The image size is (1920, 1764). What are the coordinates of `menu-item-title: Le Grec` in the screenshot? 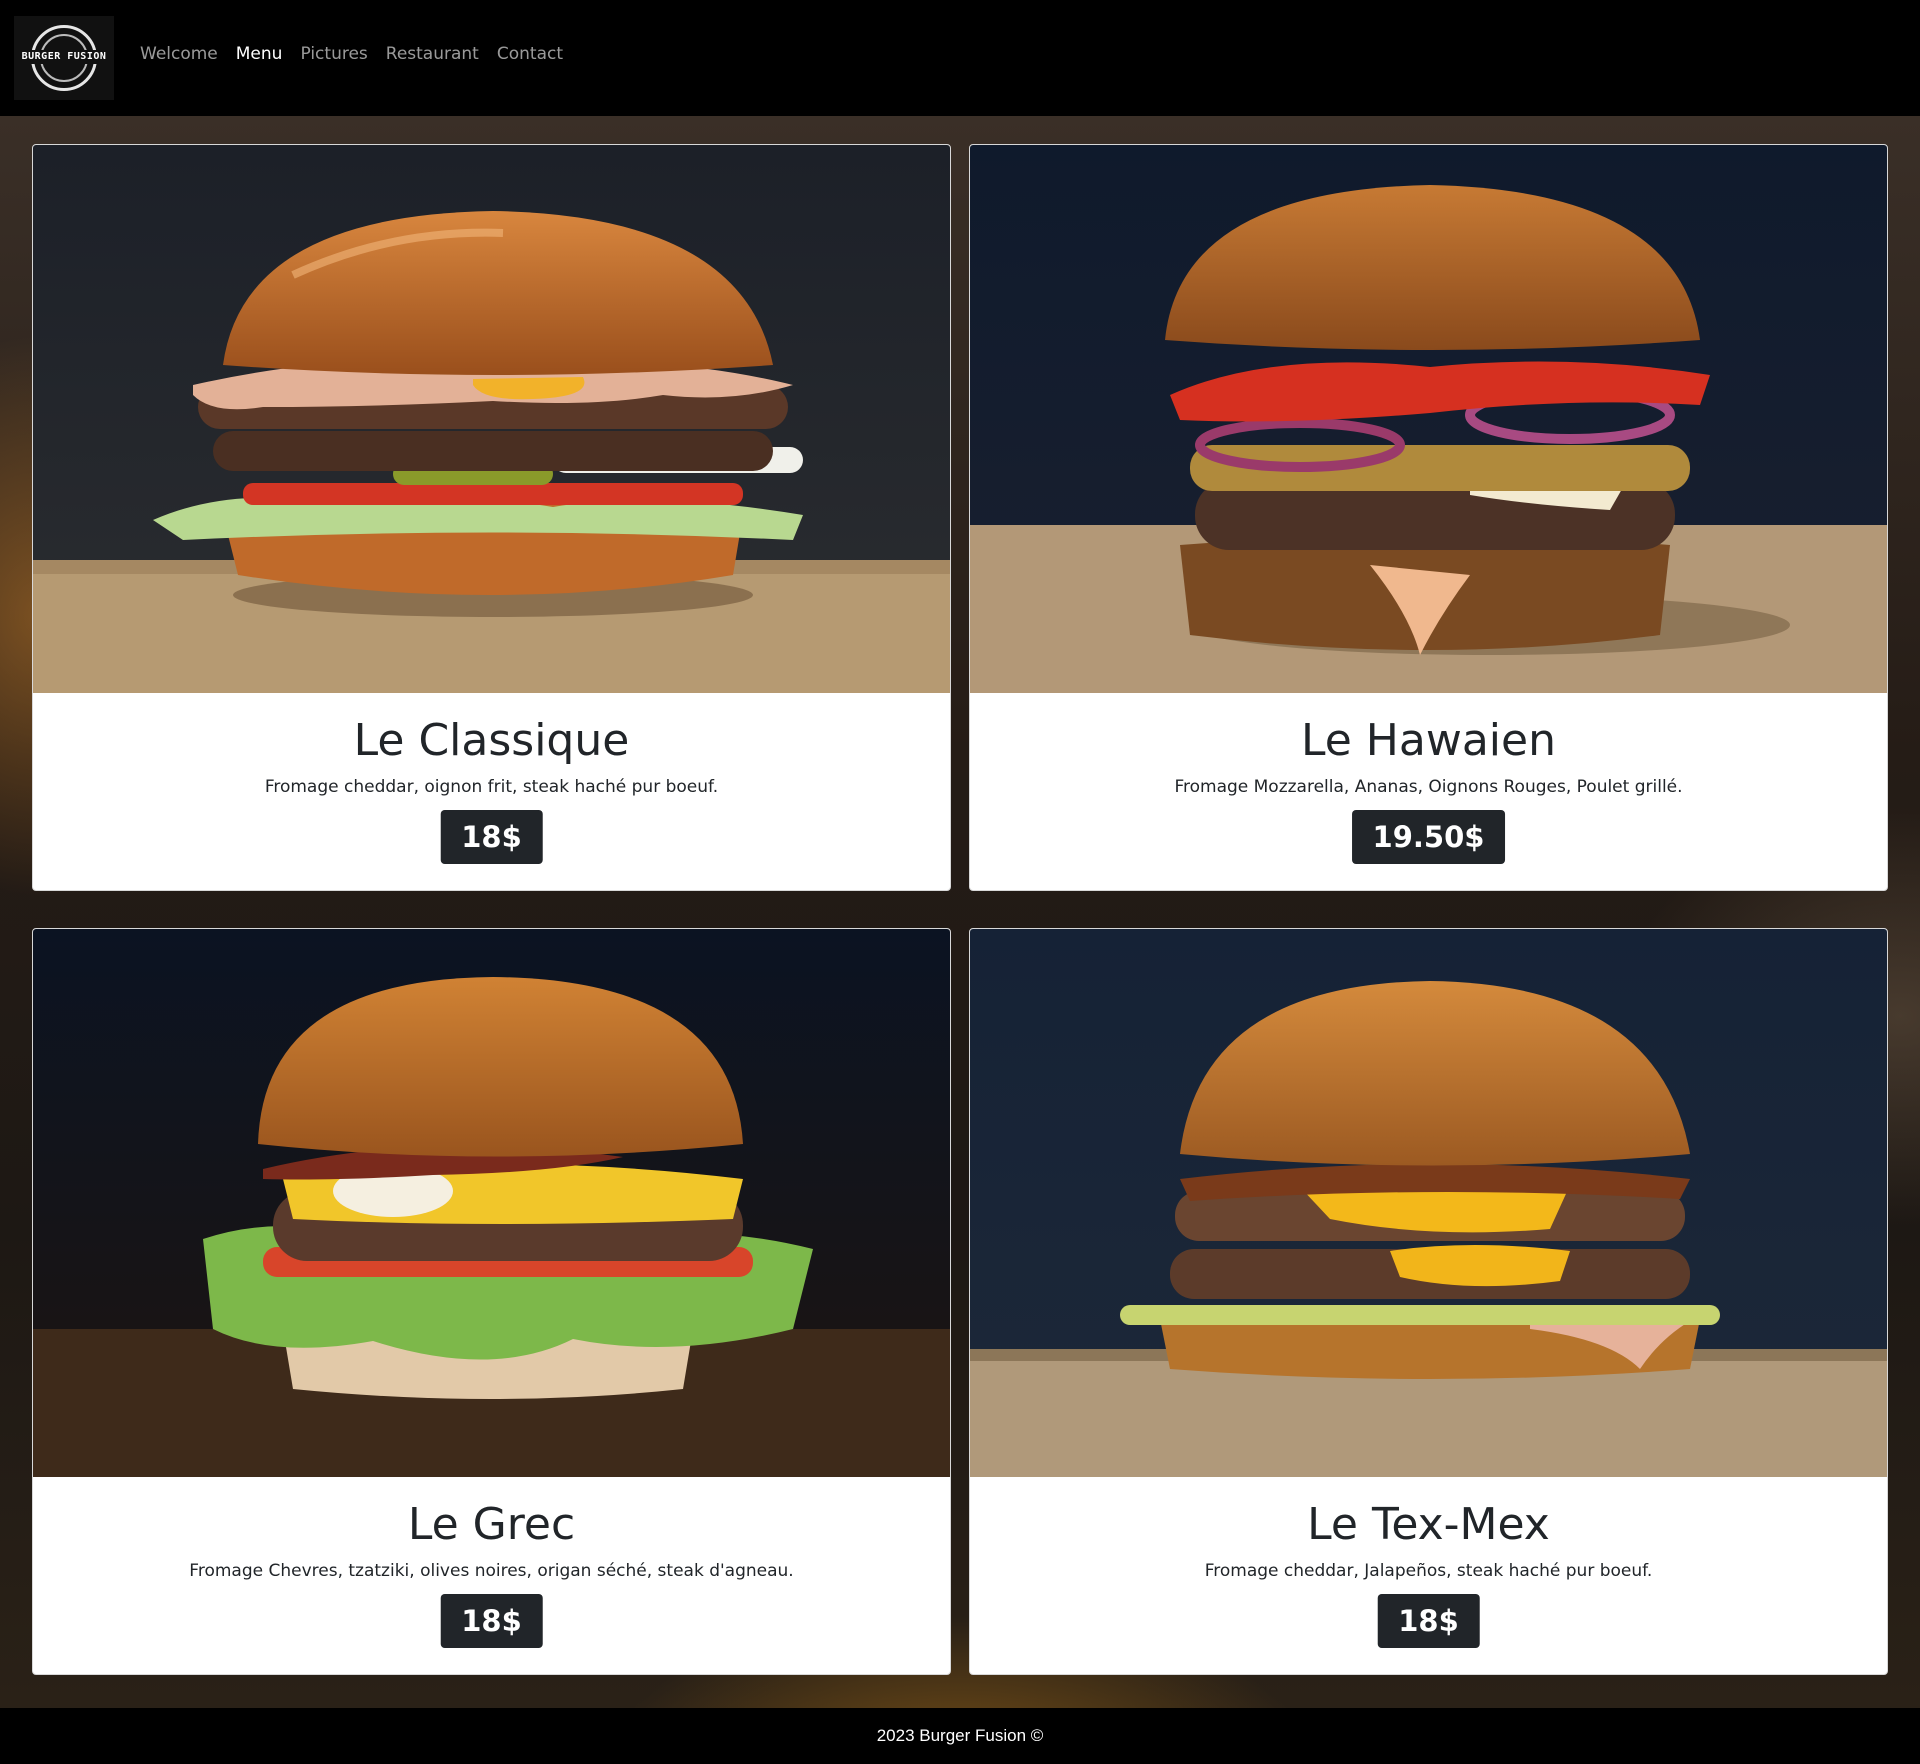 It's located at (491, 1524).